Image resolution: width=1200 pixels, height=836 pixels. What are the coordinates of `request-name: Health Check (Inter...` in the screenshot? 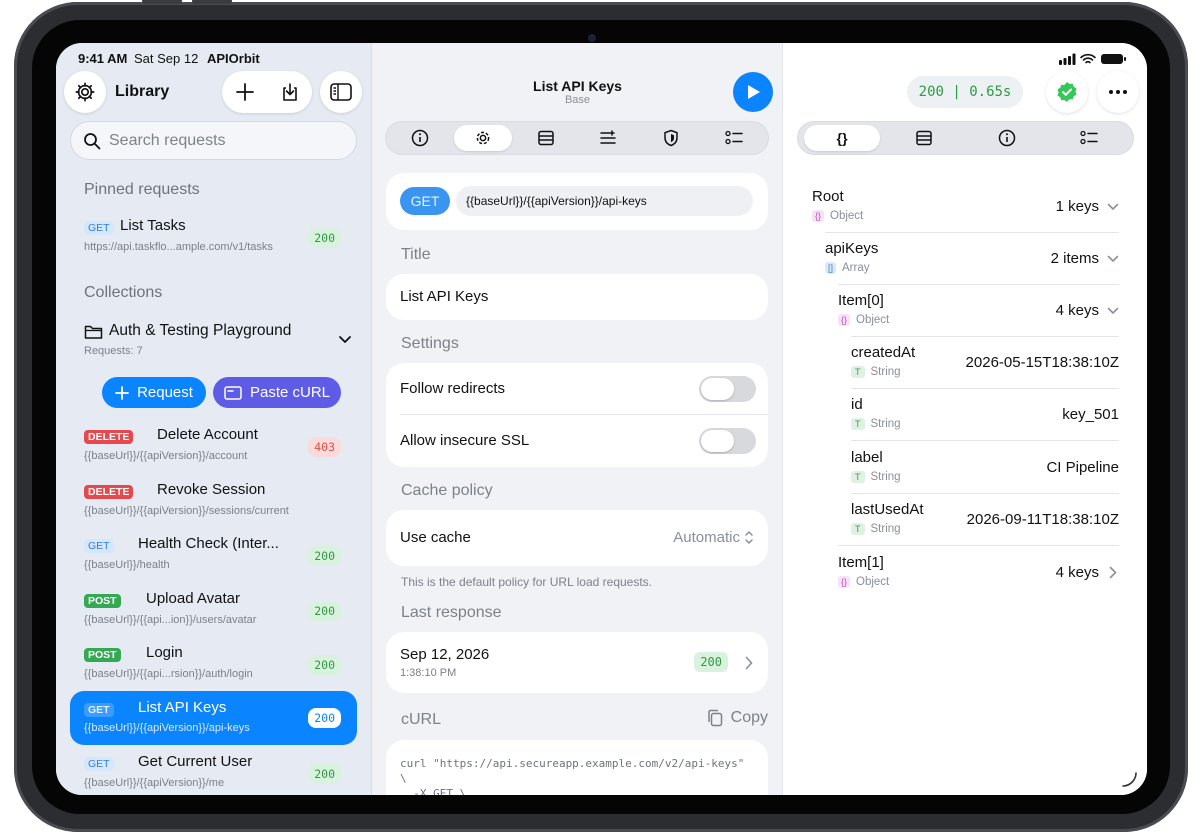 It's located at (208, 543).